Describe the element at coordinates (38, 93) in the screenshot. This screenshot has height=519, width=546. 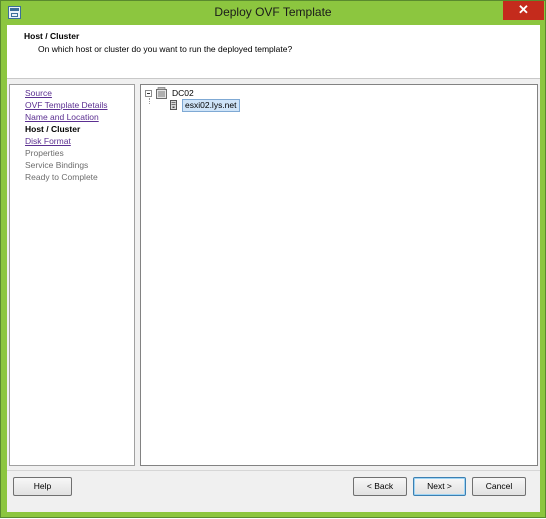
I see `step-source: Source` at that location.